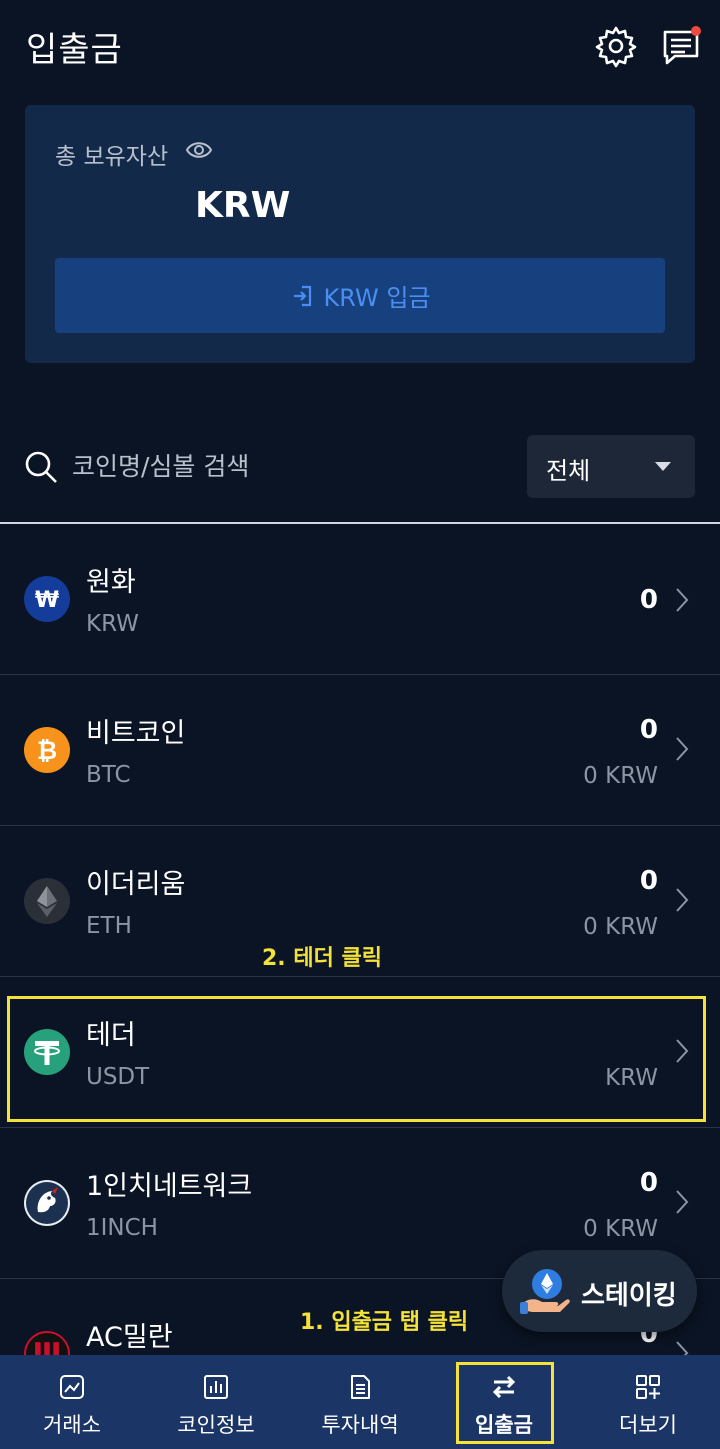  What do you see at coordinates (384, 1322) in the screenshot?
I see `annotation-step-1: 1. 입출금 탭 클릭` at bounding box center [384, 1322].